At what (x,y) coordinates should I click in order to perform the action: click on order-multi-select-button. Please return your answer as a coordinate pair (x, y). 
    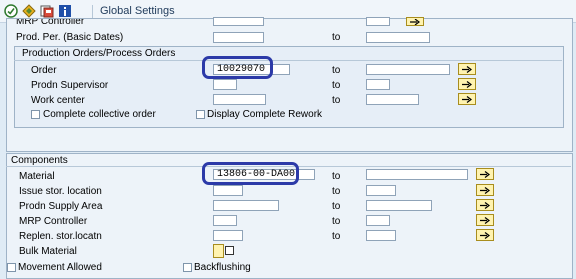
    Looking at the image, I should click on (467, 69).